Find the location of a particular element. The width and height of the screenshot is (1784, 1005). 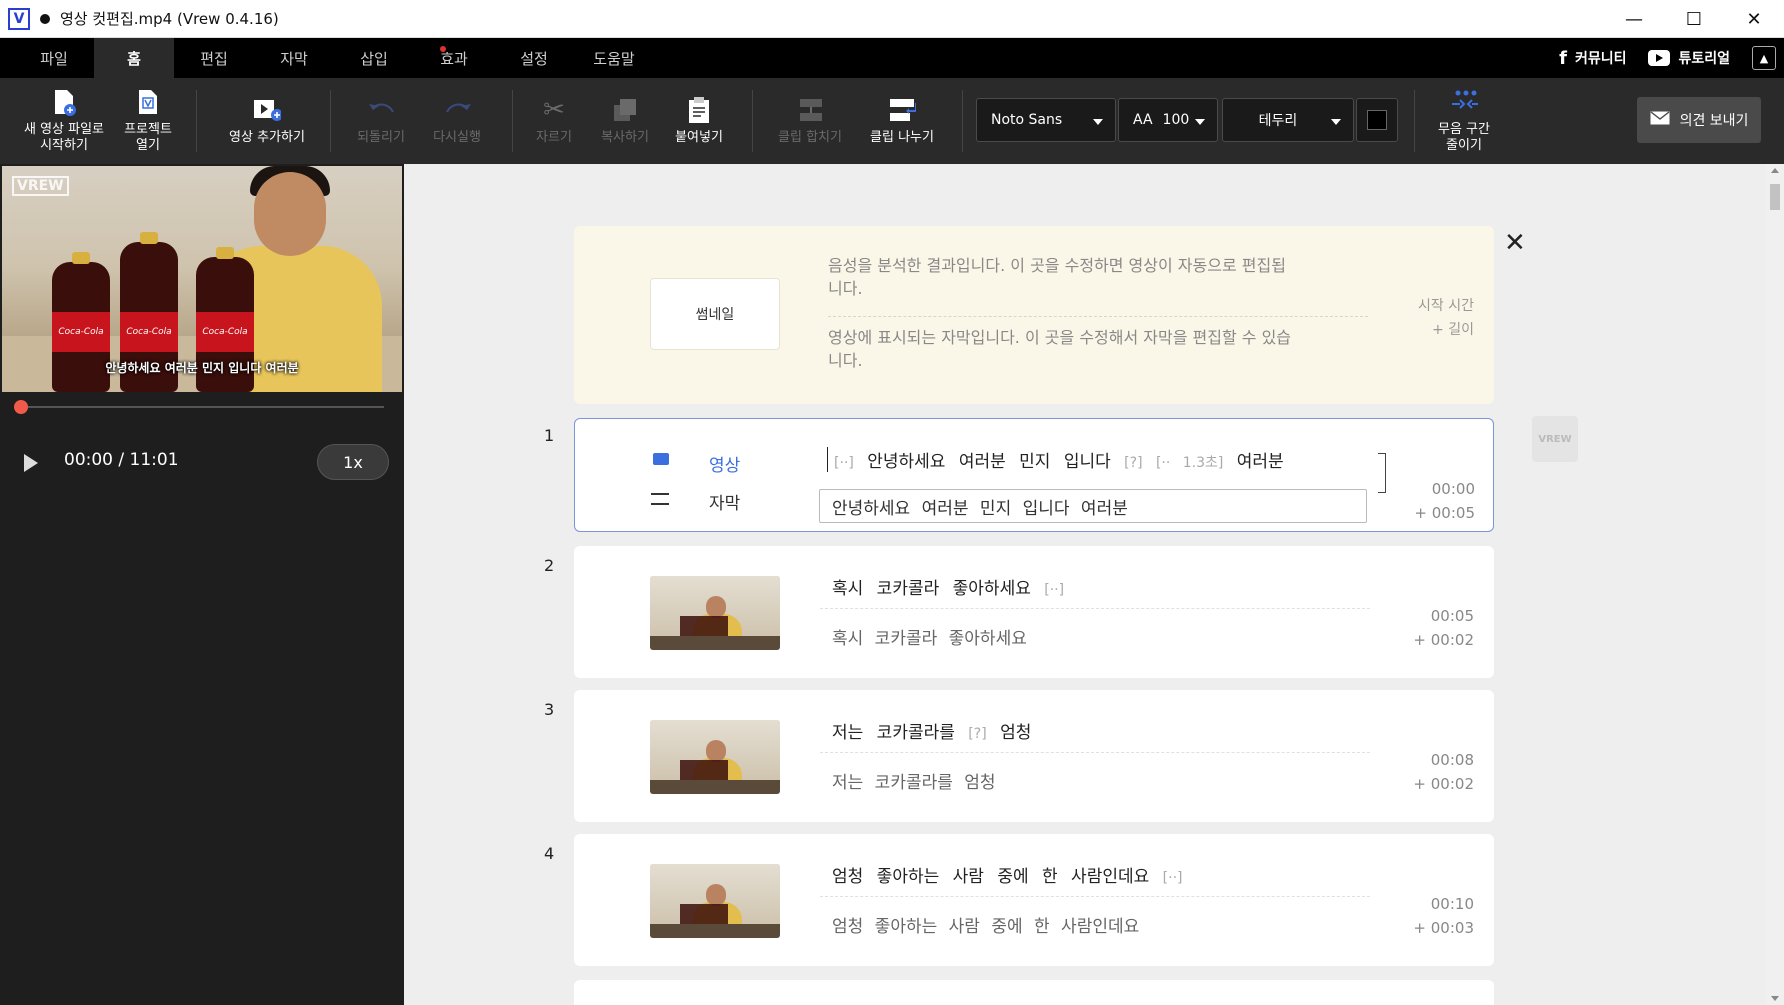

vrew-logo-icon: VREW is located at coordinates (1555, 439).